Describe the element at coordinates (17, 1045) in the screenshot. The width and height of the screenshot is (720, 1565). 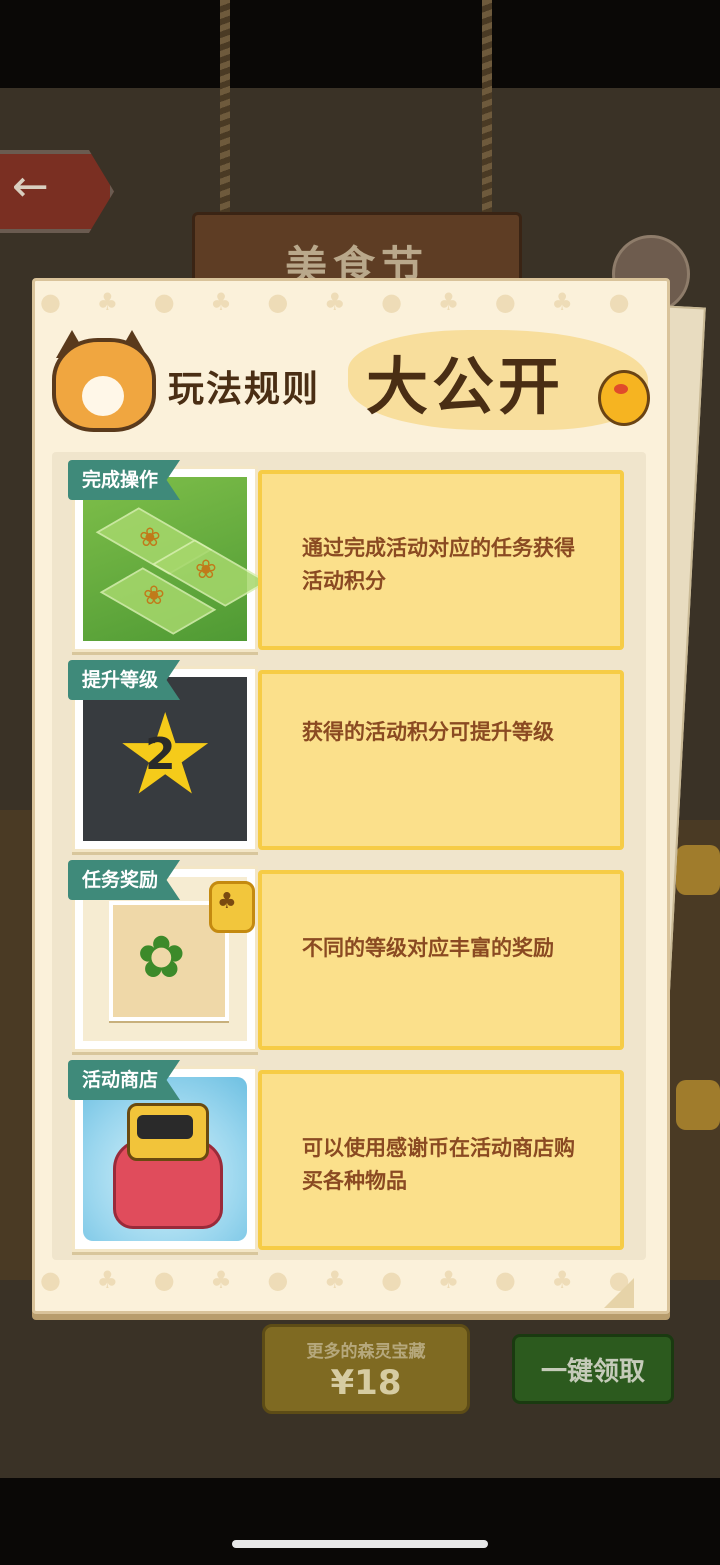
I see `background-left-panel` at that location.